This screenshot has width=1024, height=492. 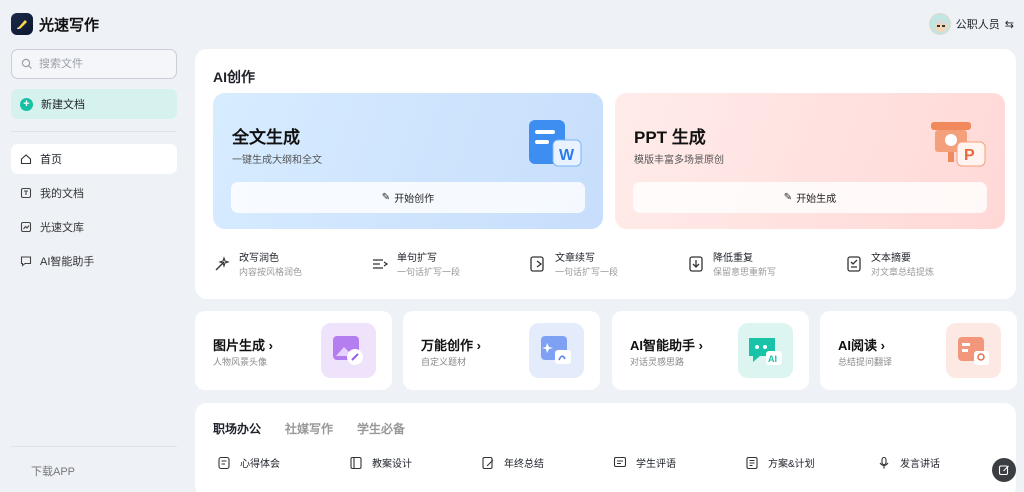 I want to click on card-title-text: 万能创作, so click(x=447, y=345).